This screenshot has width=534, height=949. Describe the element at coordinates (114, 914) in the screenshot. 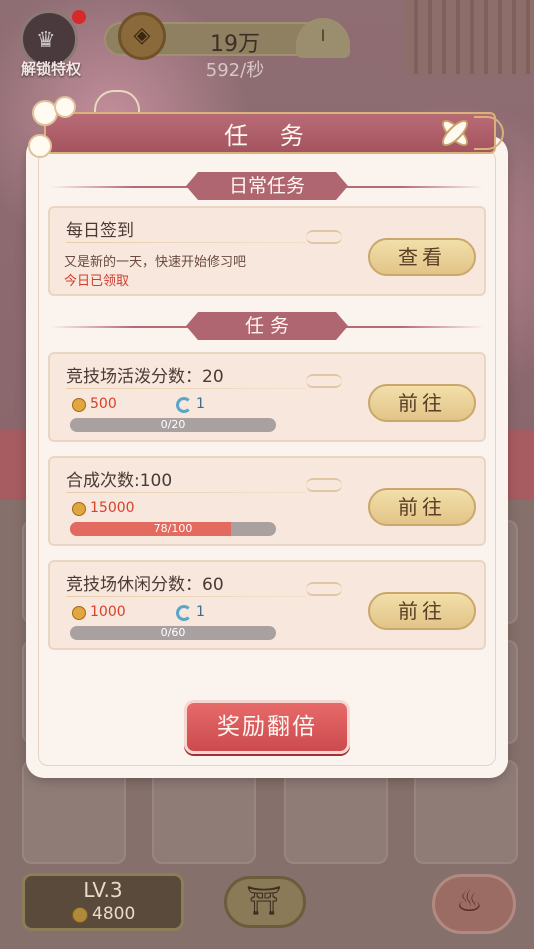

I see `level-coins: 4800` at that location.